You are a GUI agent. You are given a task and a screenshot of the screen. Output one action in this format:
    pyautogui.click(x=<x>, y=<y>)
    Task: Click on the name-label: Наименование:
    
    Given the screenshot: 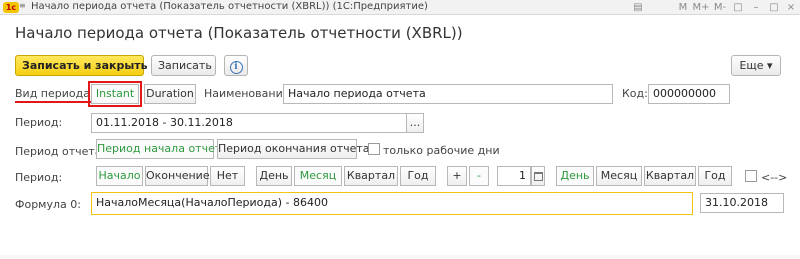 What is the action you would take?
    pyautogui.click(x=249, y=93)
    